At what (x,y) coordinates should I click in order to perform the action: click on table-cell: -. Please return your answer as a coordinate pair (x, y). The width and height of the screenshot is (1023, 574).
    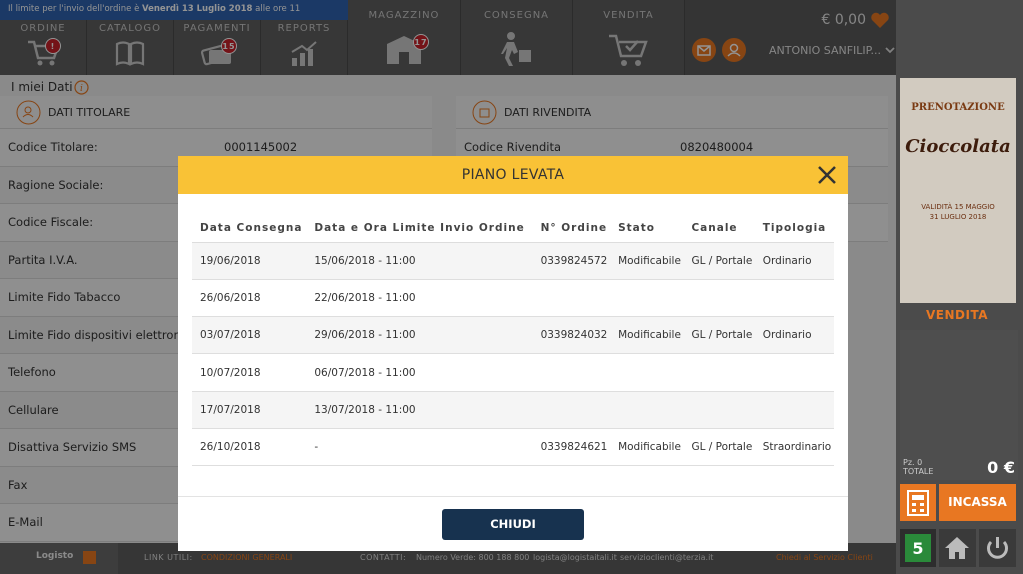
    Looking at the image, I should click on (419, 447).